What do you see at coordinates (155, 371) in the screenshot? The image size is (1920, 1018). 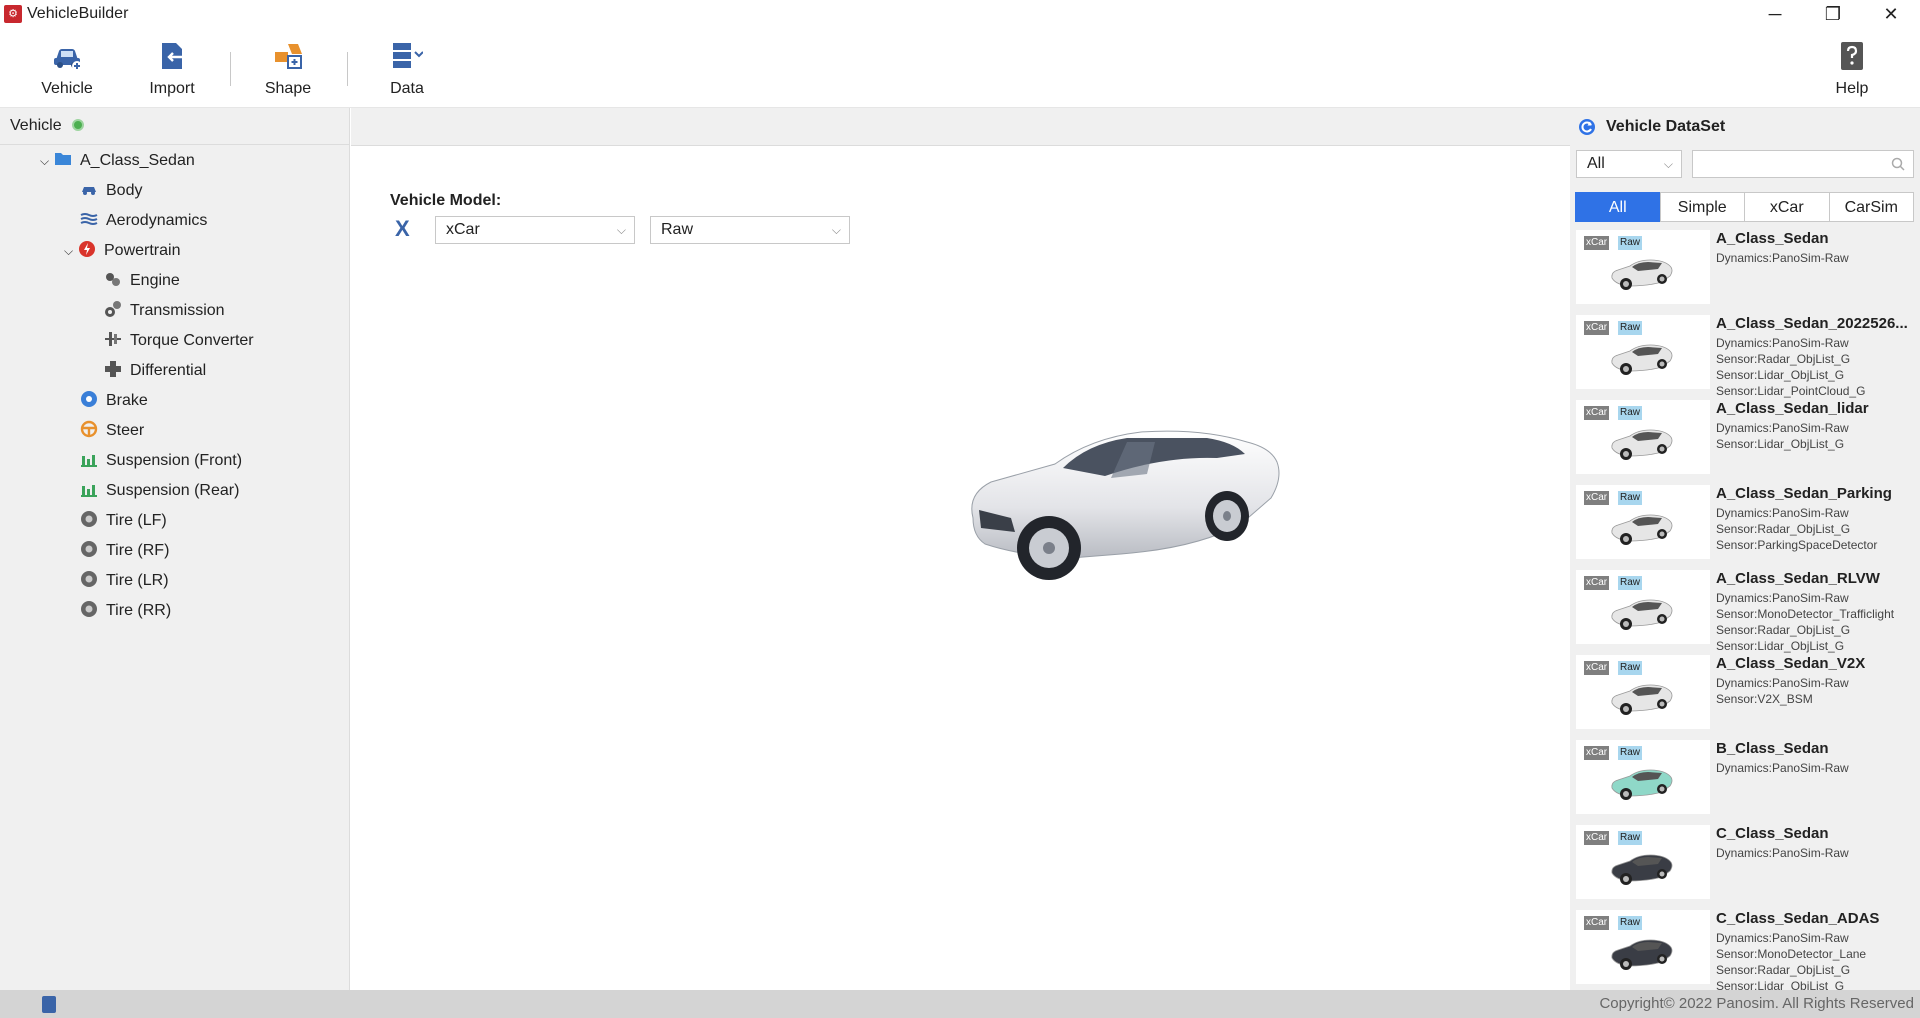 I see `tree-item-differential: Differential` at bounding box center [155, 371].